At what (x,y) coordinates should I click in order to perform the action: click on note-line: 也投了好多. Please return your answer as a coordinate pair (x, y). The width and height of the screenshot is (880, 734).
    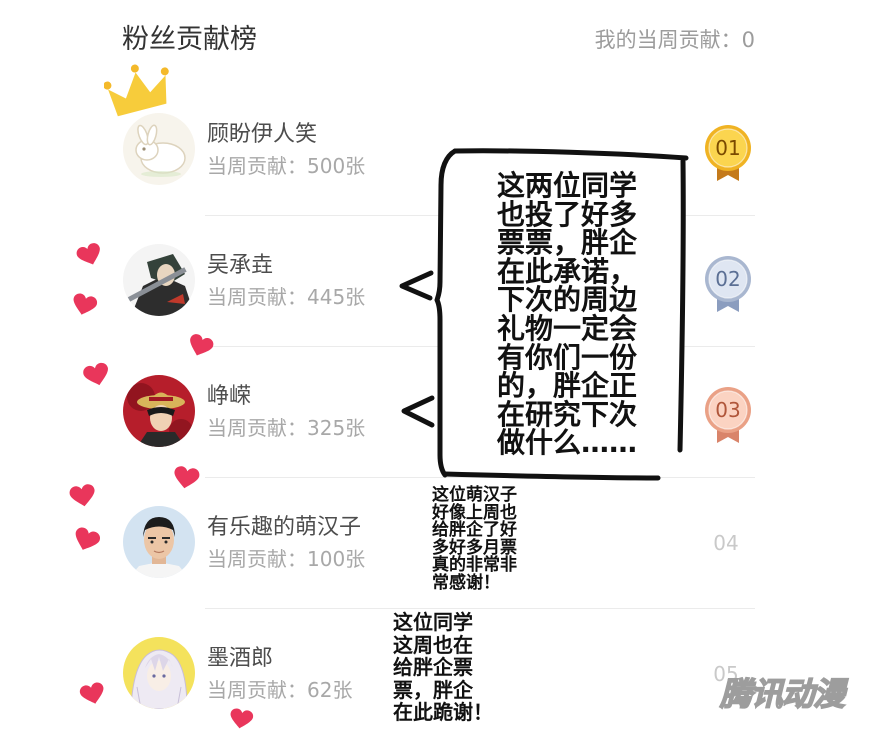
    Looking at the image, I should click on (567, 214).